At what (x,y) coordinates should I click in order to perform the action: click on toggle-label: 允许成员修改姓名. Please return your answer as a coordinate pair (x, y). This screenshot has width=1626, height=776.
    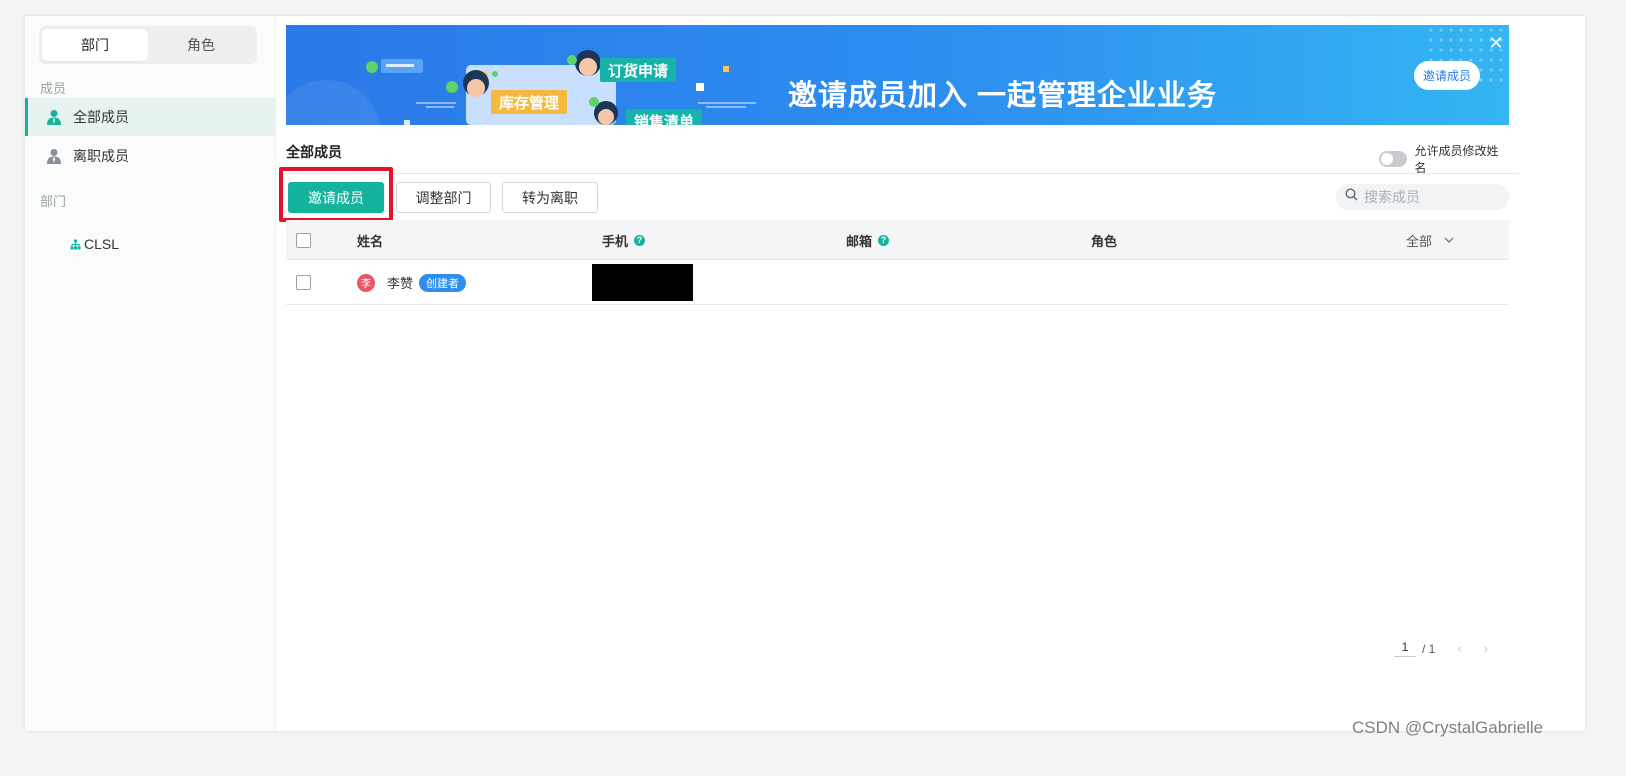
    Looking at the image, I should click on (1456, 159).